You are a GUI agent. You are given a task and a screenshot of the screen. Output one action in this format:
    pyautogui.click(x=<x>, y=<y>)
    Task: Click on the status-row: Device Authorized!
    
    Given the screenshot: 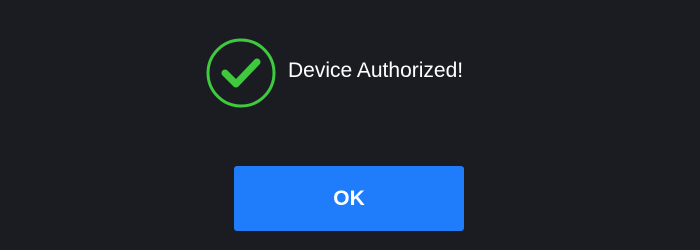 What is the action you would take?
    pyautogui.click(x=334, y=73)
    